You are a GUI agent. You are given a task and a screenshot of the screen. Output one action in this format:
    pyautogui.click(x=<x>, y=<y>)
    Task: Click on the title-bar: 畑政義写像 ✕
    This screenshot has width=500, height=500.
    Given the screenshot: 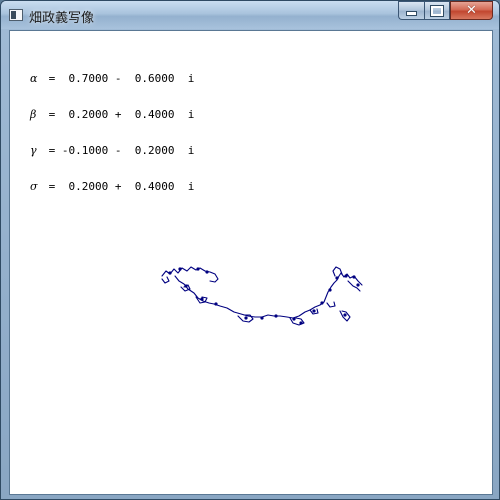 What is the action you would take?
    pyautogui.click(x=250, y=15)
    